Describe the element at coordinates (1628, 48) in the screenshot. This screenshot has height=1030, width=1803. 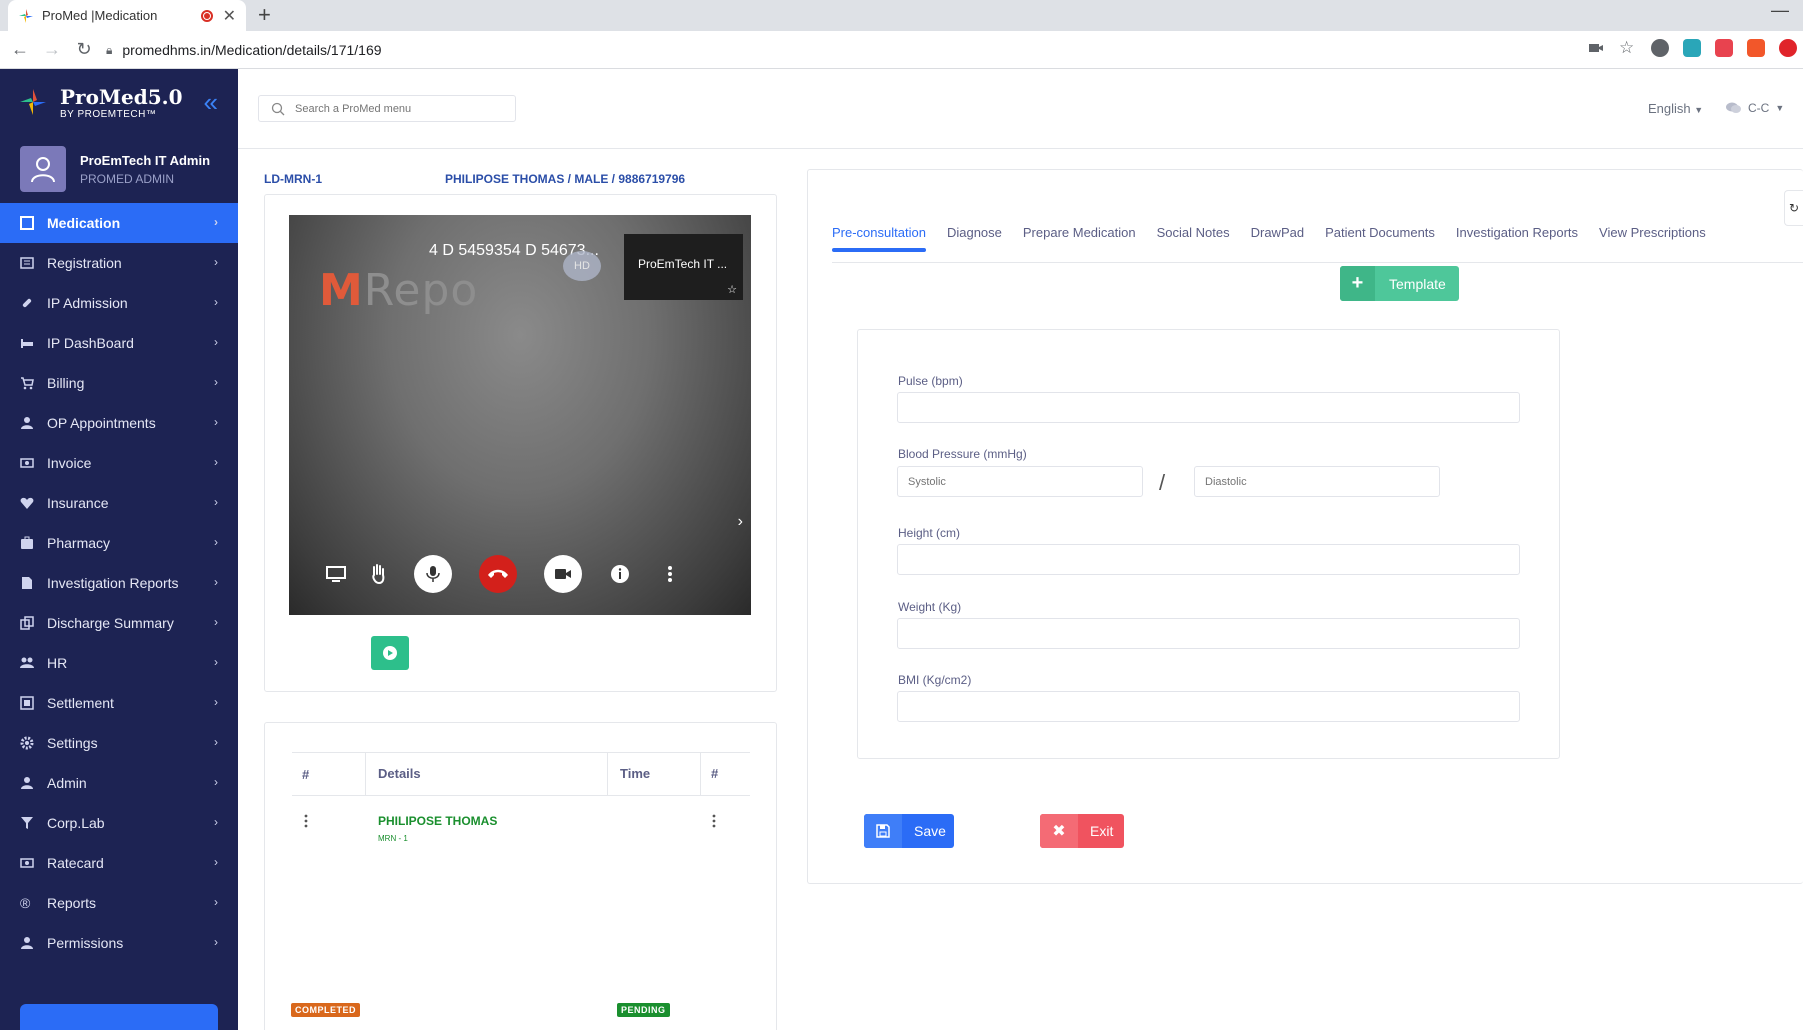
I see `bookmark-star-icon: ☆` at that location.